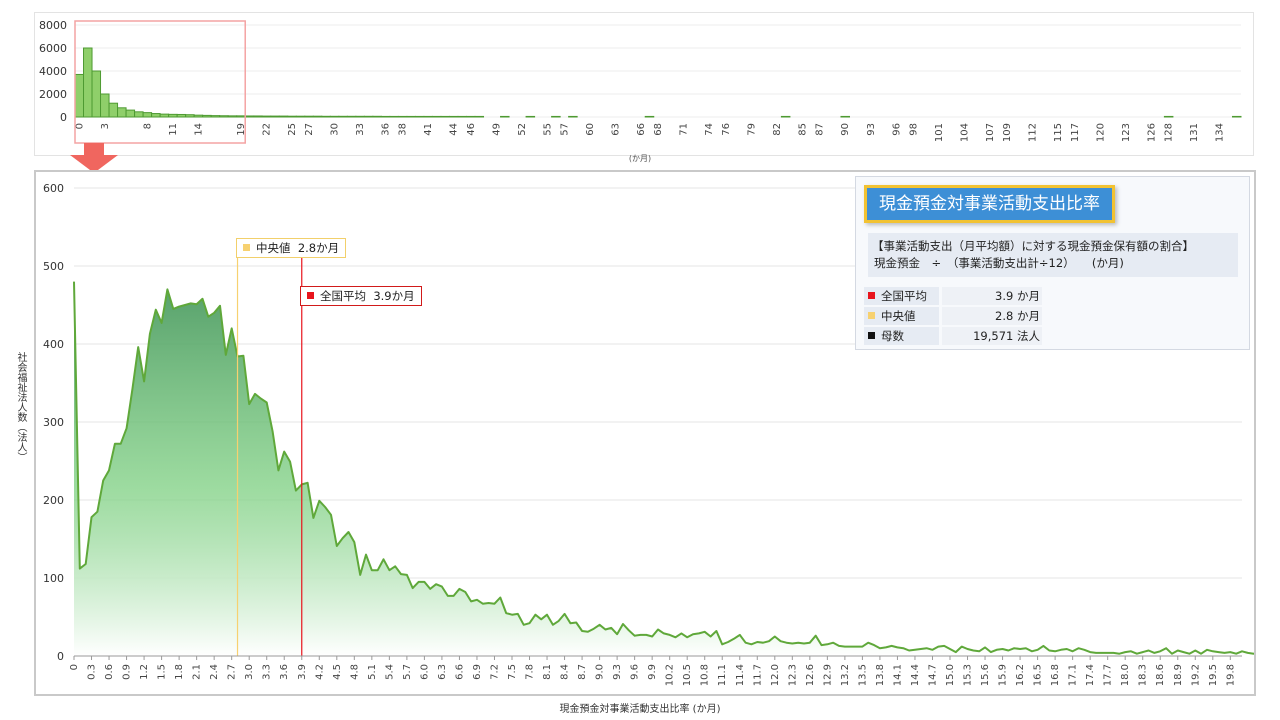 The image size is (1280, 720). What do you see at coordinates (992, 336) in the screenshot?
I see `info-row-value: 19,571 法人` at bounding box center [992, 336].